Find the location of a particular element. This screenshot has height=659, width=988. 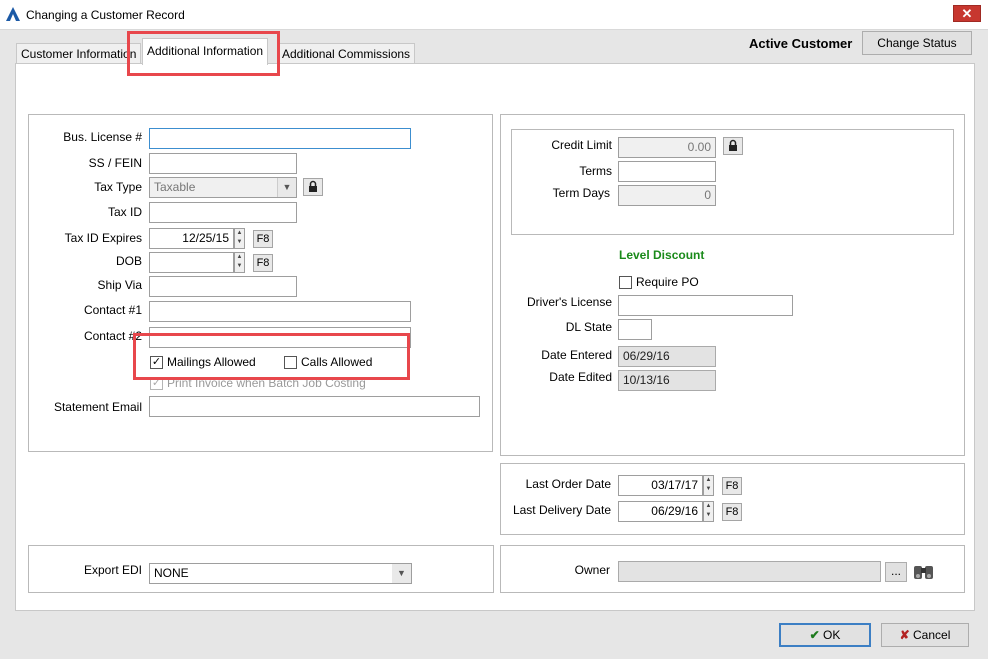

last-delivery-date-label: Last Delivery Date is located at coordinates (561, 510).